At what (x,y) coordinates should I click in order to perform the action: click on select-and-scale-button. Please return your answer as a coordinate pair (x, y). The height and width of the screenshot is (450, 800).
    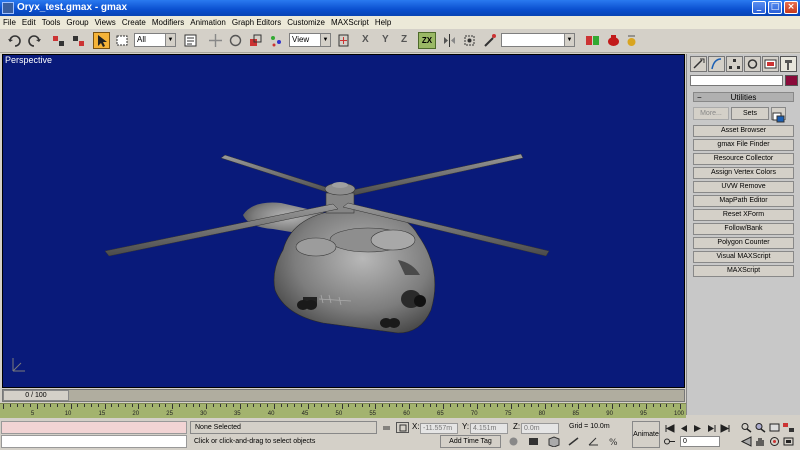
    Looking at the image, I should click on (255, 40).